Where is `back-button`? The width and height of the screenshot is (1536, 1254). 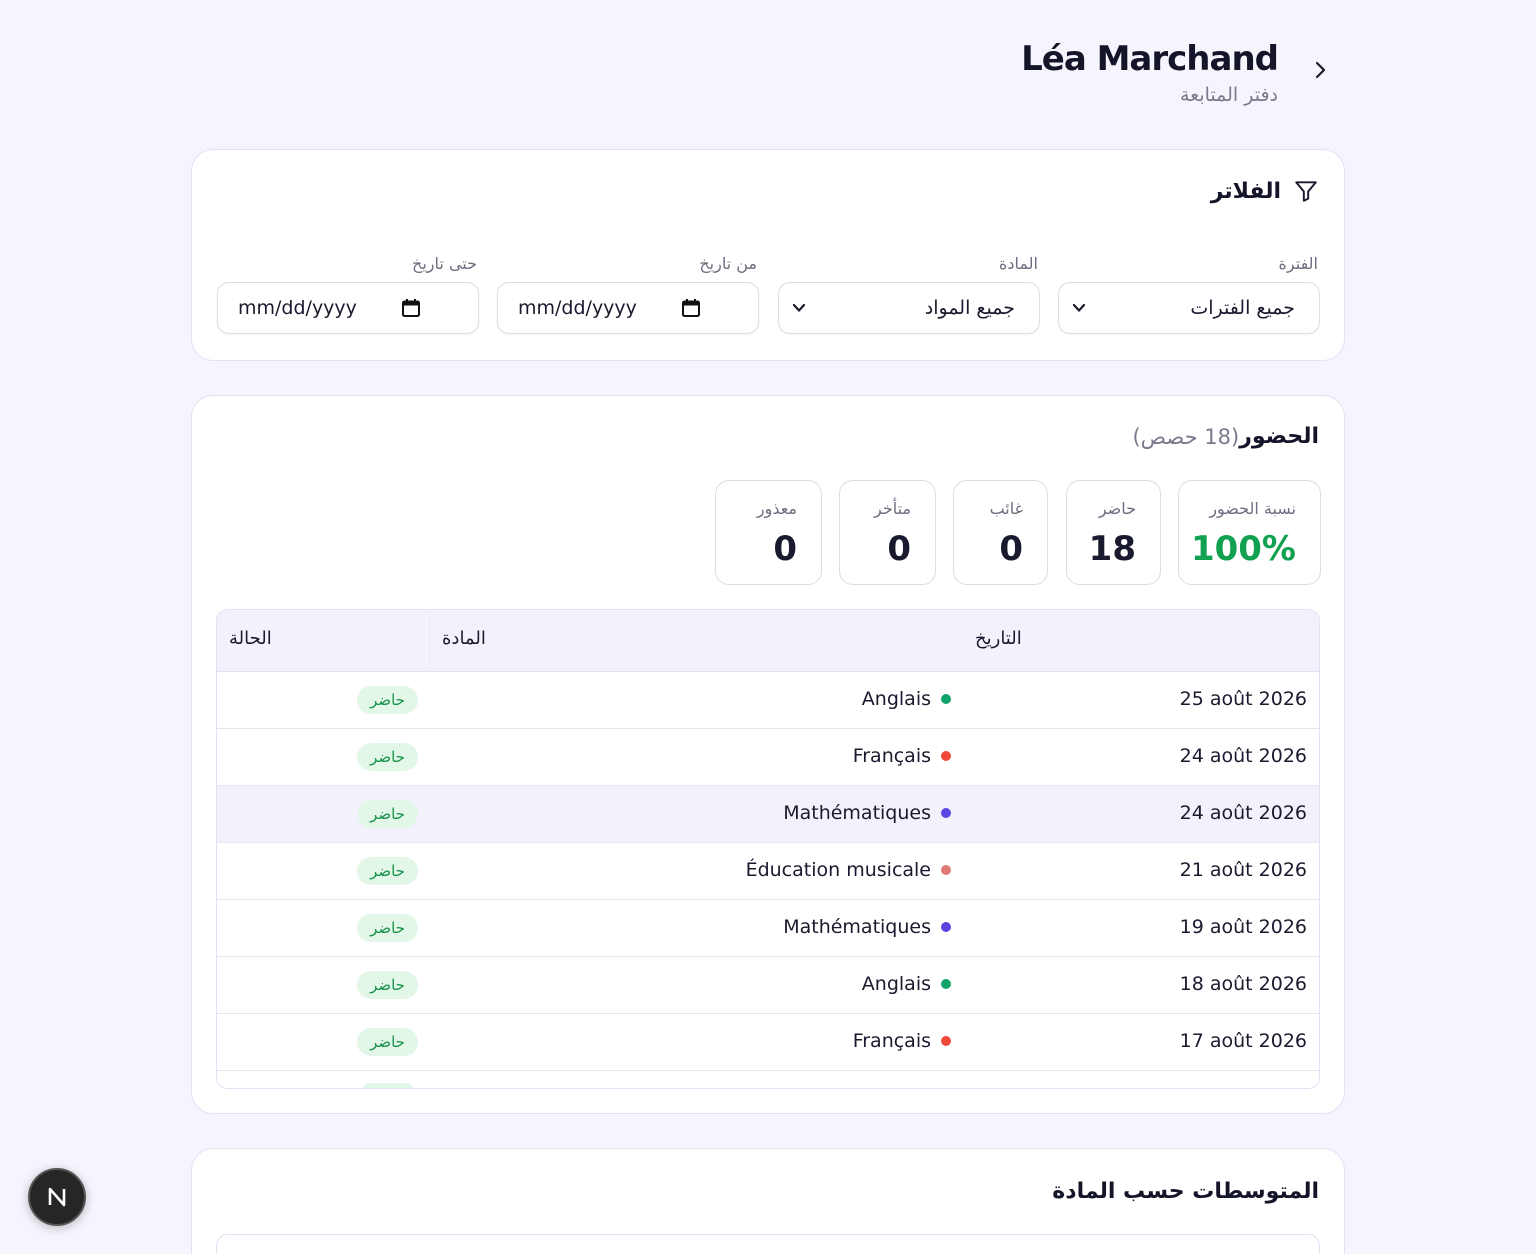
back-button is located at coordinates (1320, 70).